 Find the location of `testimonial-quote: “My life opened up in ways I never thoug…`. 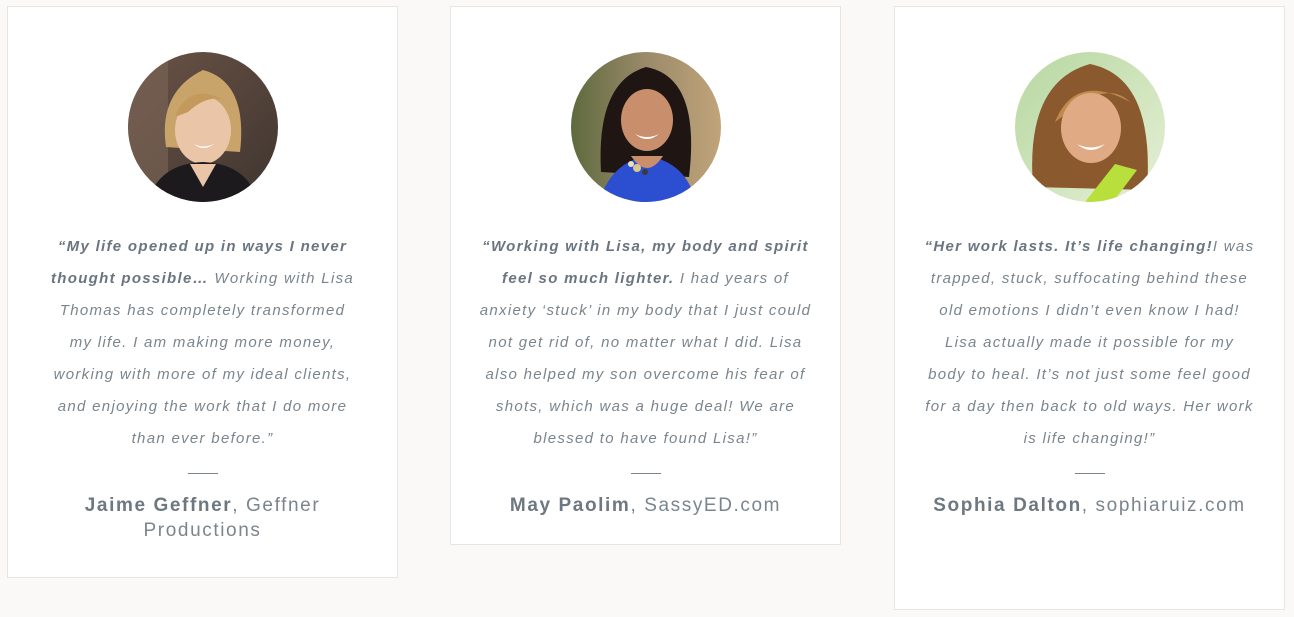

testimonial-quote: “My life opened up in ways I never thoug… is located at coordinates (203, 343).